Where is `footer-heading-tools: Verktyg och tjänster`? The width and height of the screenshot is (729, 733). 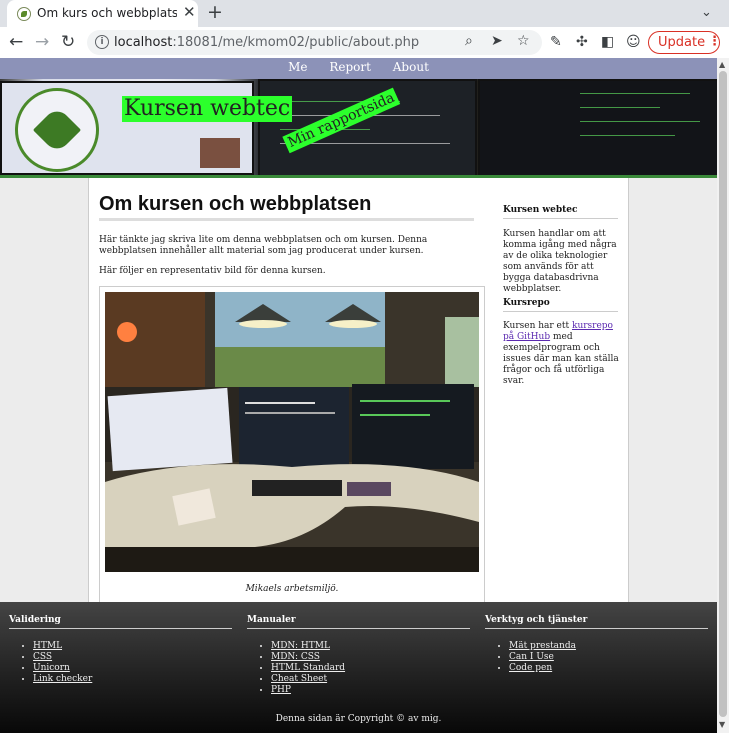 footer-heading-tools: Verktyg och tjänster is located at coordinates (596, 622).